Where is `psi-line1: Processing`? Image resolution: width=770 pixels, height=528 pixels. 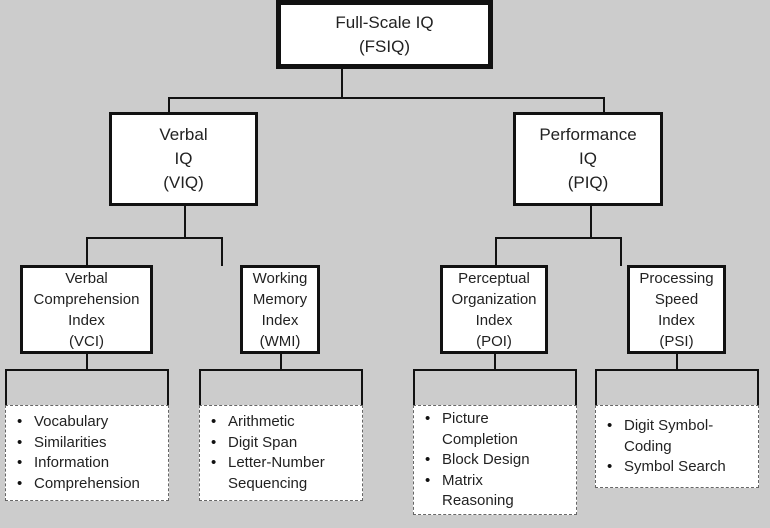 psi-line1: Processing is located at coordinates (676, 278).